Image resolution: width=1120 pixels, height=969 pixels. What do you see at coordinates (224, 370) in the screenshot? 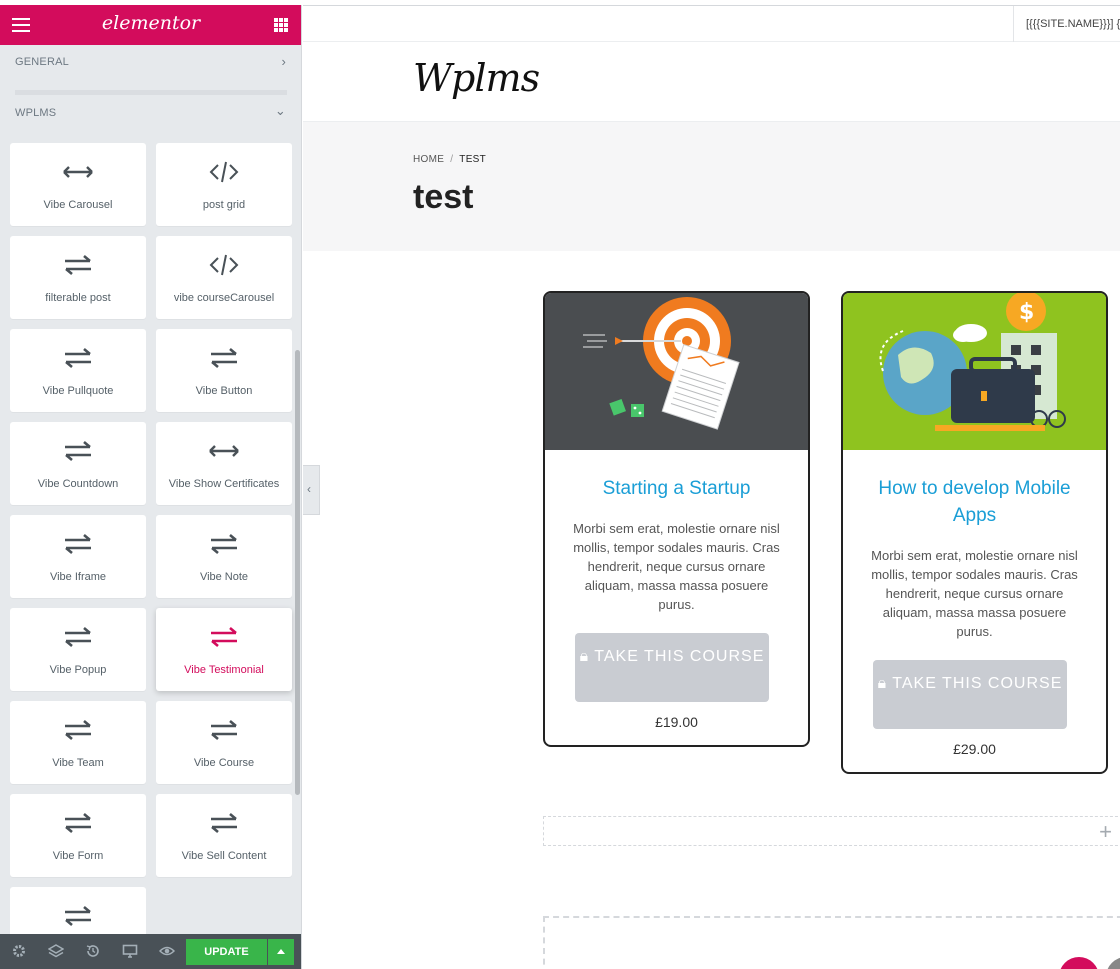
I see `widget-vibe-button: Vibe Button` at bounding box center [224, 370].